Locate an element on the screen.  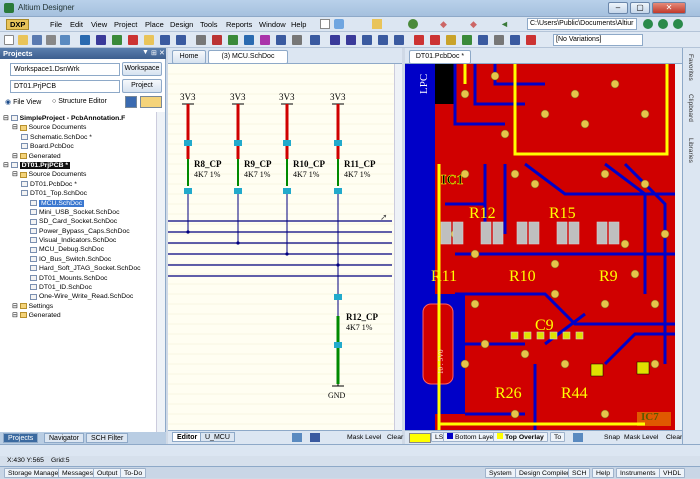
interactive-route-icon is located at coordinates (367, 40).